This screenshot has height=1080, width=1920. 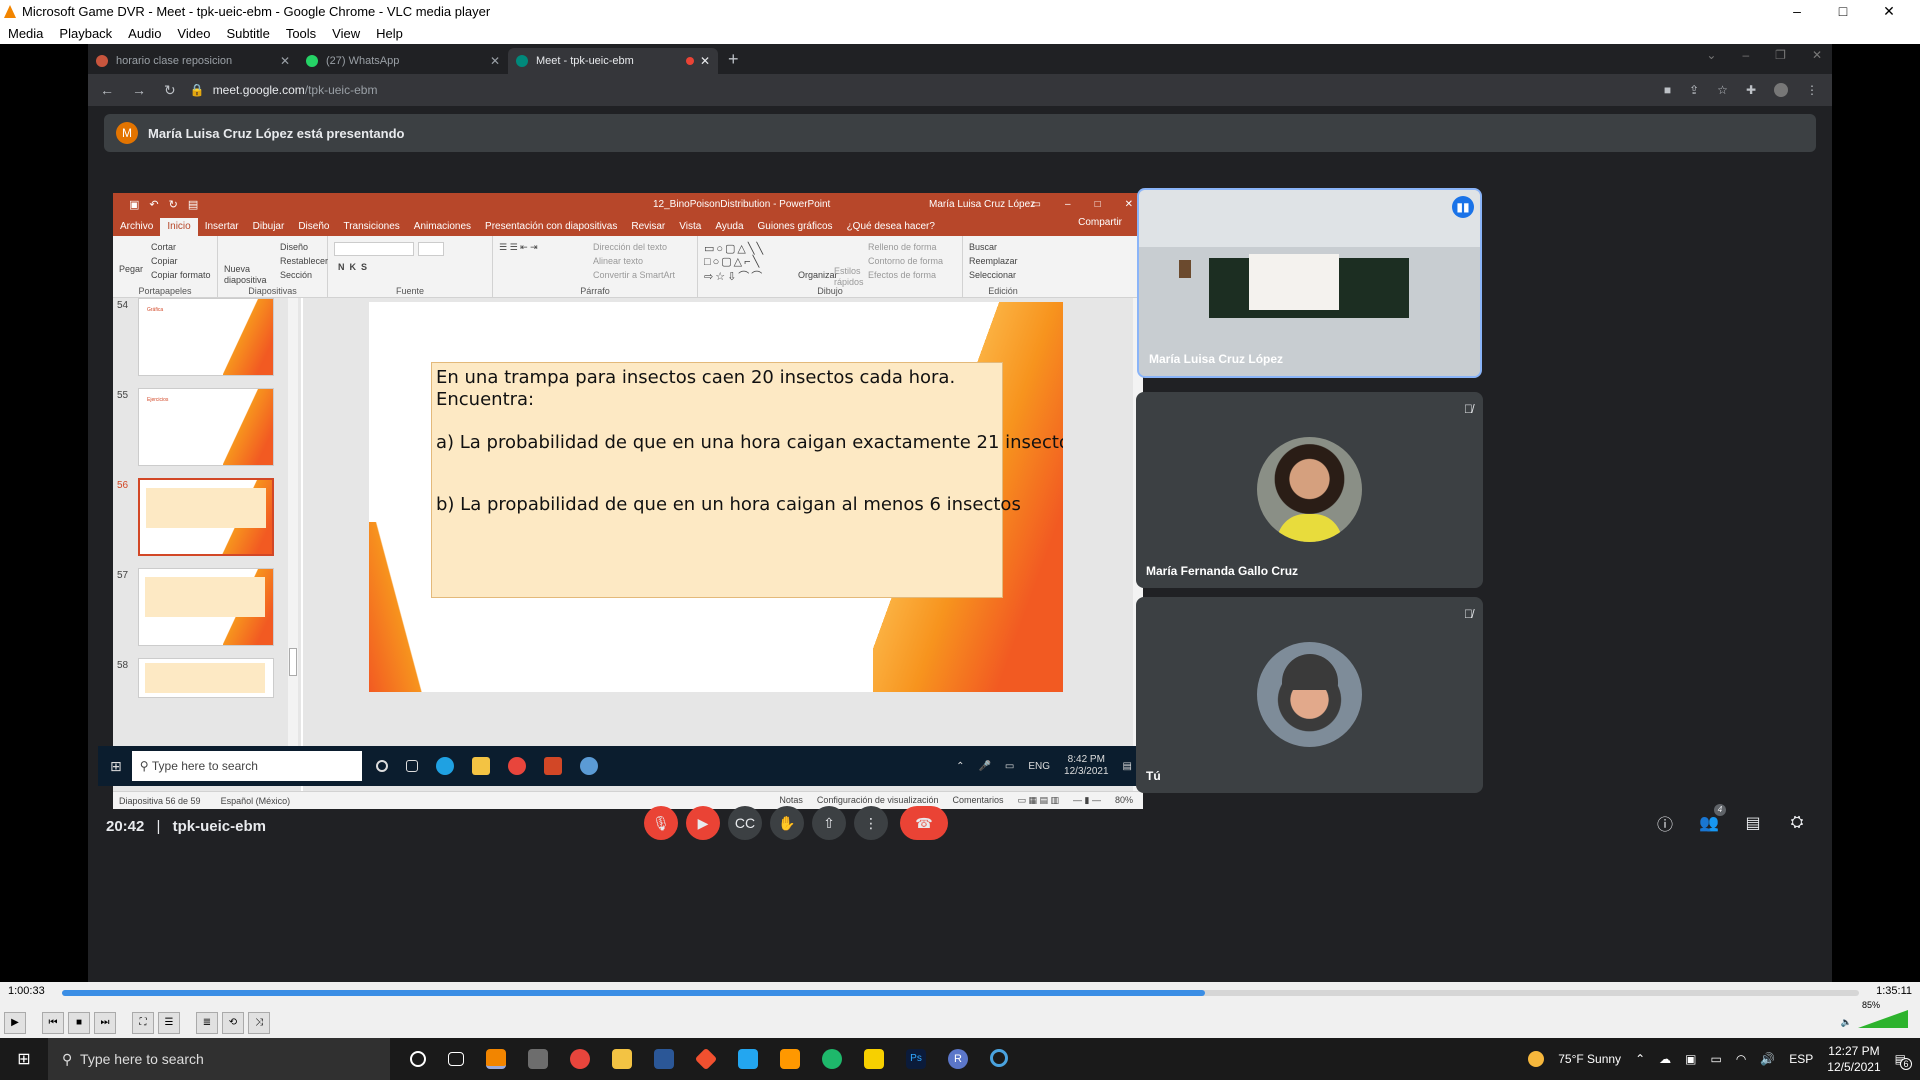 I want to click on chrome-menu-icon: ⋮, so click(x=1812, y=90).